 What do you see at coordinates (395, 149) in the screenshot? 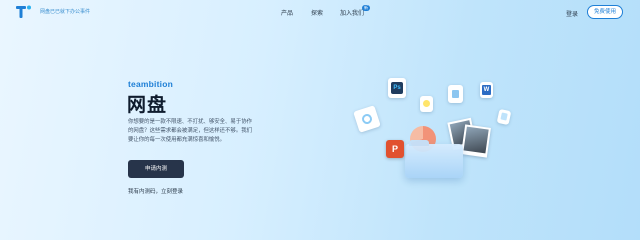
I see `powerpoint-file-icon: P` at bounding box center [395, 149].